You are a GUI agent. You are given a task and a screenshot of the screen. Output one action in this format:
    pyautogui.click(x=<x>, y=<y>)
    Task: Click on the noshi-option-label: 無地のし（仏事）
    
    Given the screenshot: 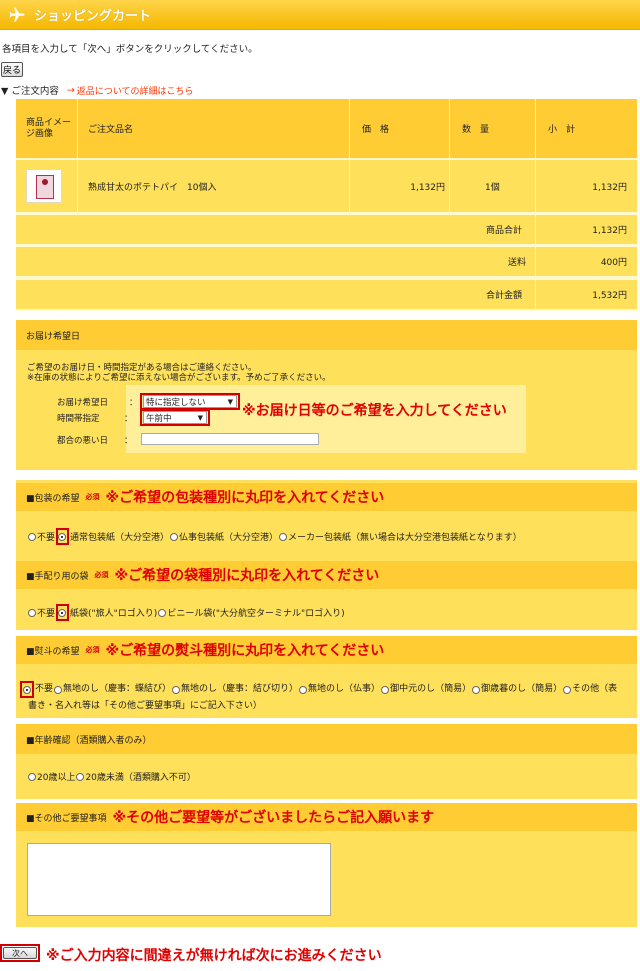 What is the action you would take?
    pyautogui.click(x=344, y=689)
    